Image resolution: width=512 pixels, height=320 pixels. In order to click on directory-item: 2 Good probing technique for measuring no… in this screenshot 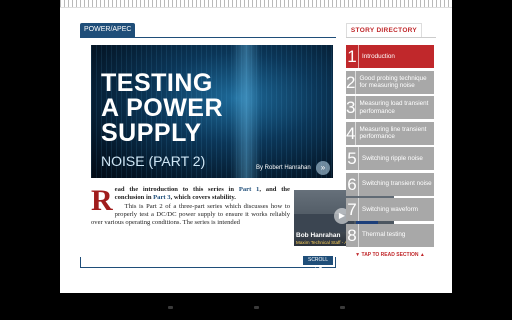, I will do `click(390, 82)`.